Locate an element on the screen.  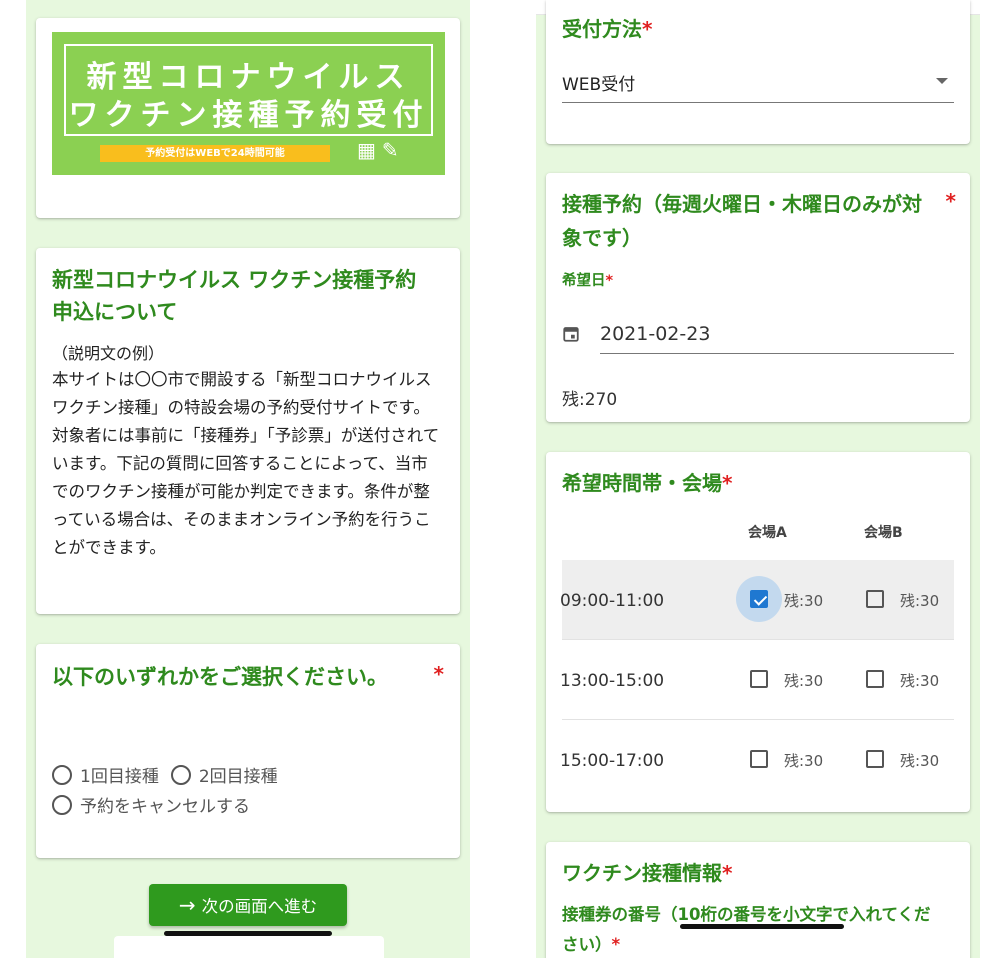
vaccine-banner: 新型コロナウイルス ワクチン接種予約受付 予約受付はWEBで24時間可能 ▦✎ is located at coordinates (248, 103).